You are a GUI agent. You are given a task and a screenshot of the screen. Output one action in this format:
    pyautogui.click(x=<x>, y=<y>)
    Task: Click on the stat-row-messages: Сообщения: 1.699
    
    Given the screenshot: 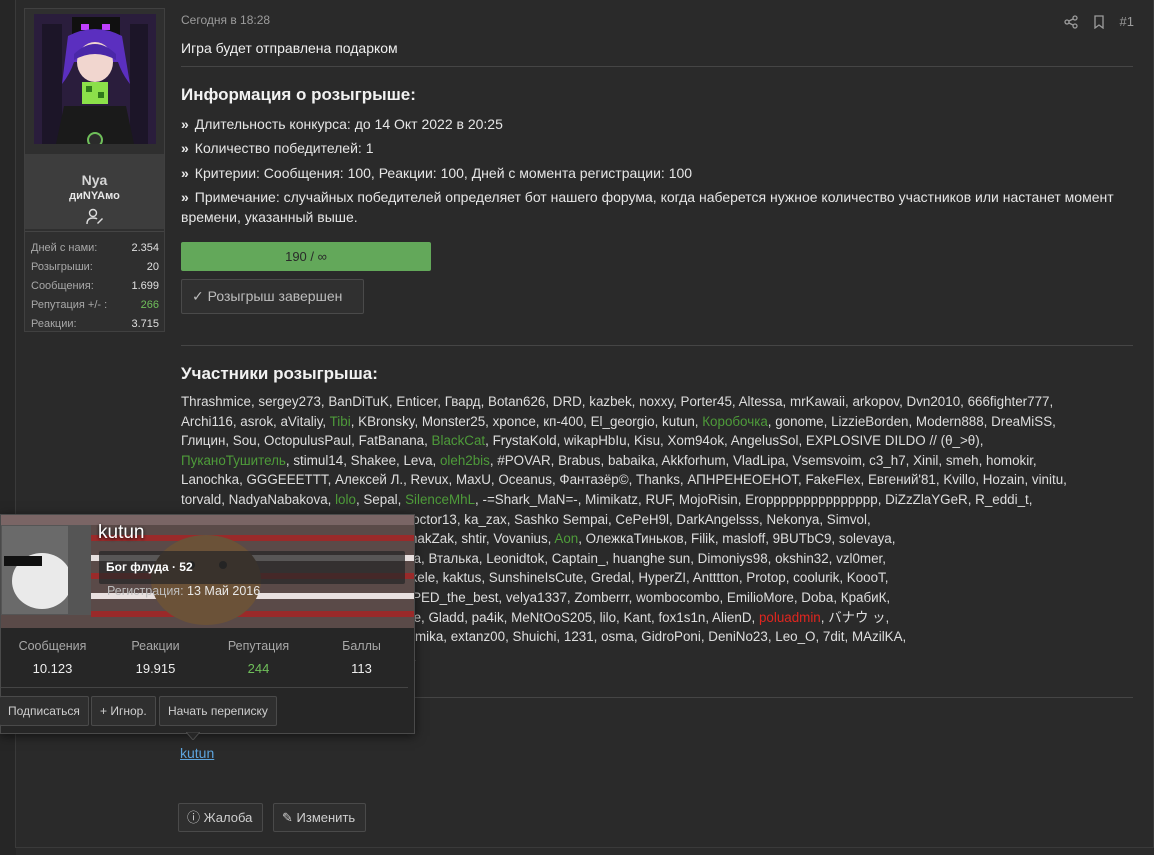 What is the action you would take?
    pyautogui.click(x=95, y=286)
    